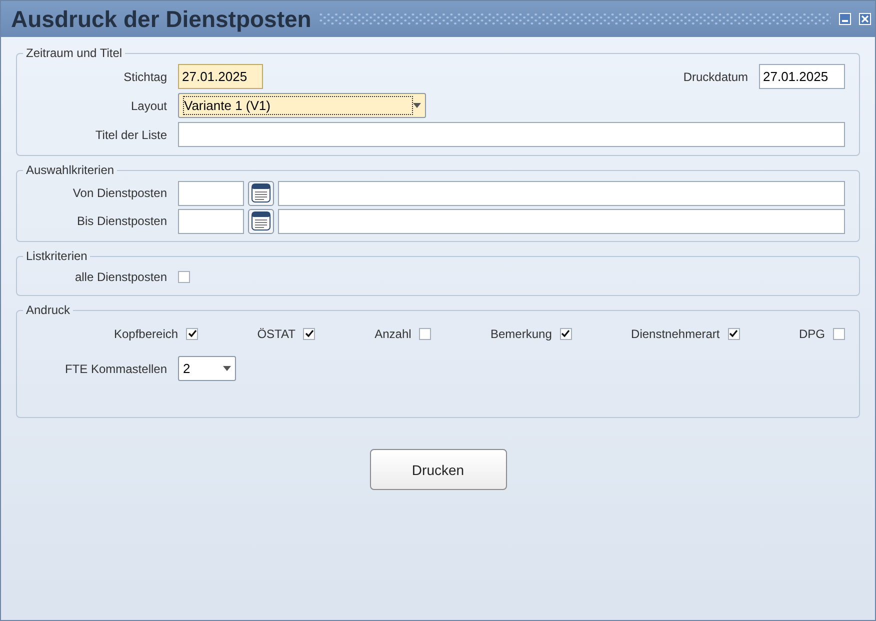 The width and height of the screenshot is (876, 621). Describe the element at coordinates (207, 368) in the screenshot. I see `decimals-dropdown: 2` at that location.